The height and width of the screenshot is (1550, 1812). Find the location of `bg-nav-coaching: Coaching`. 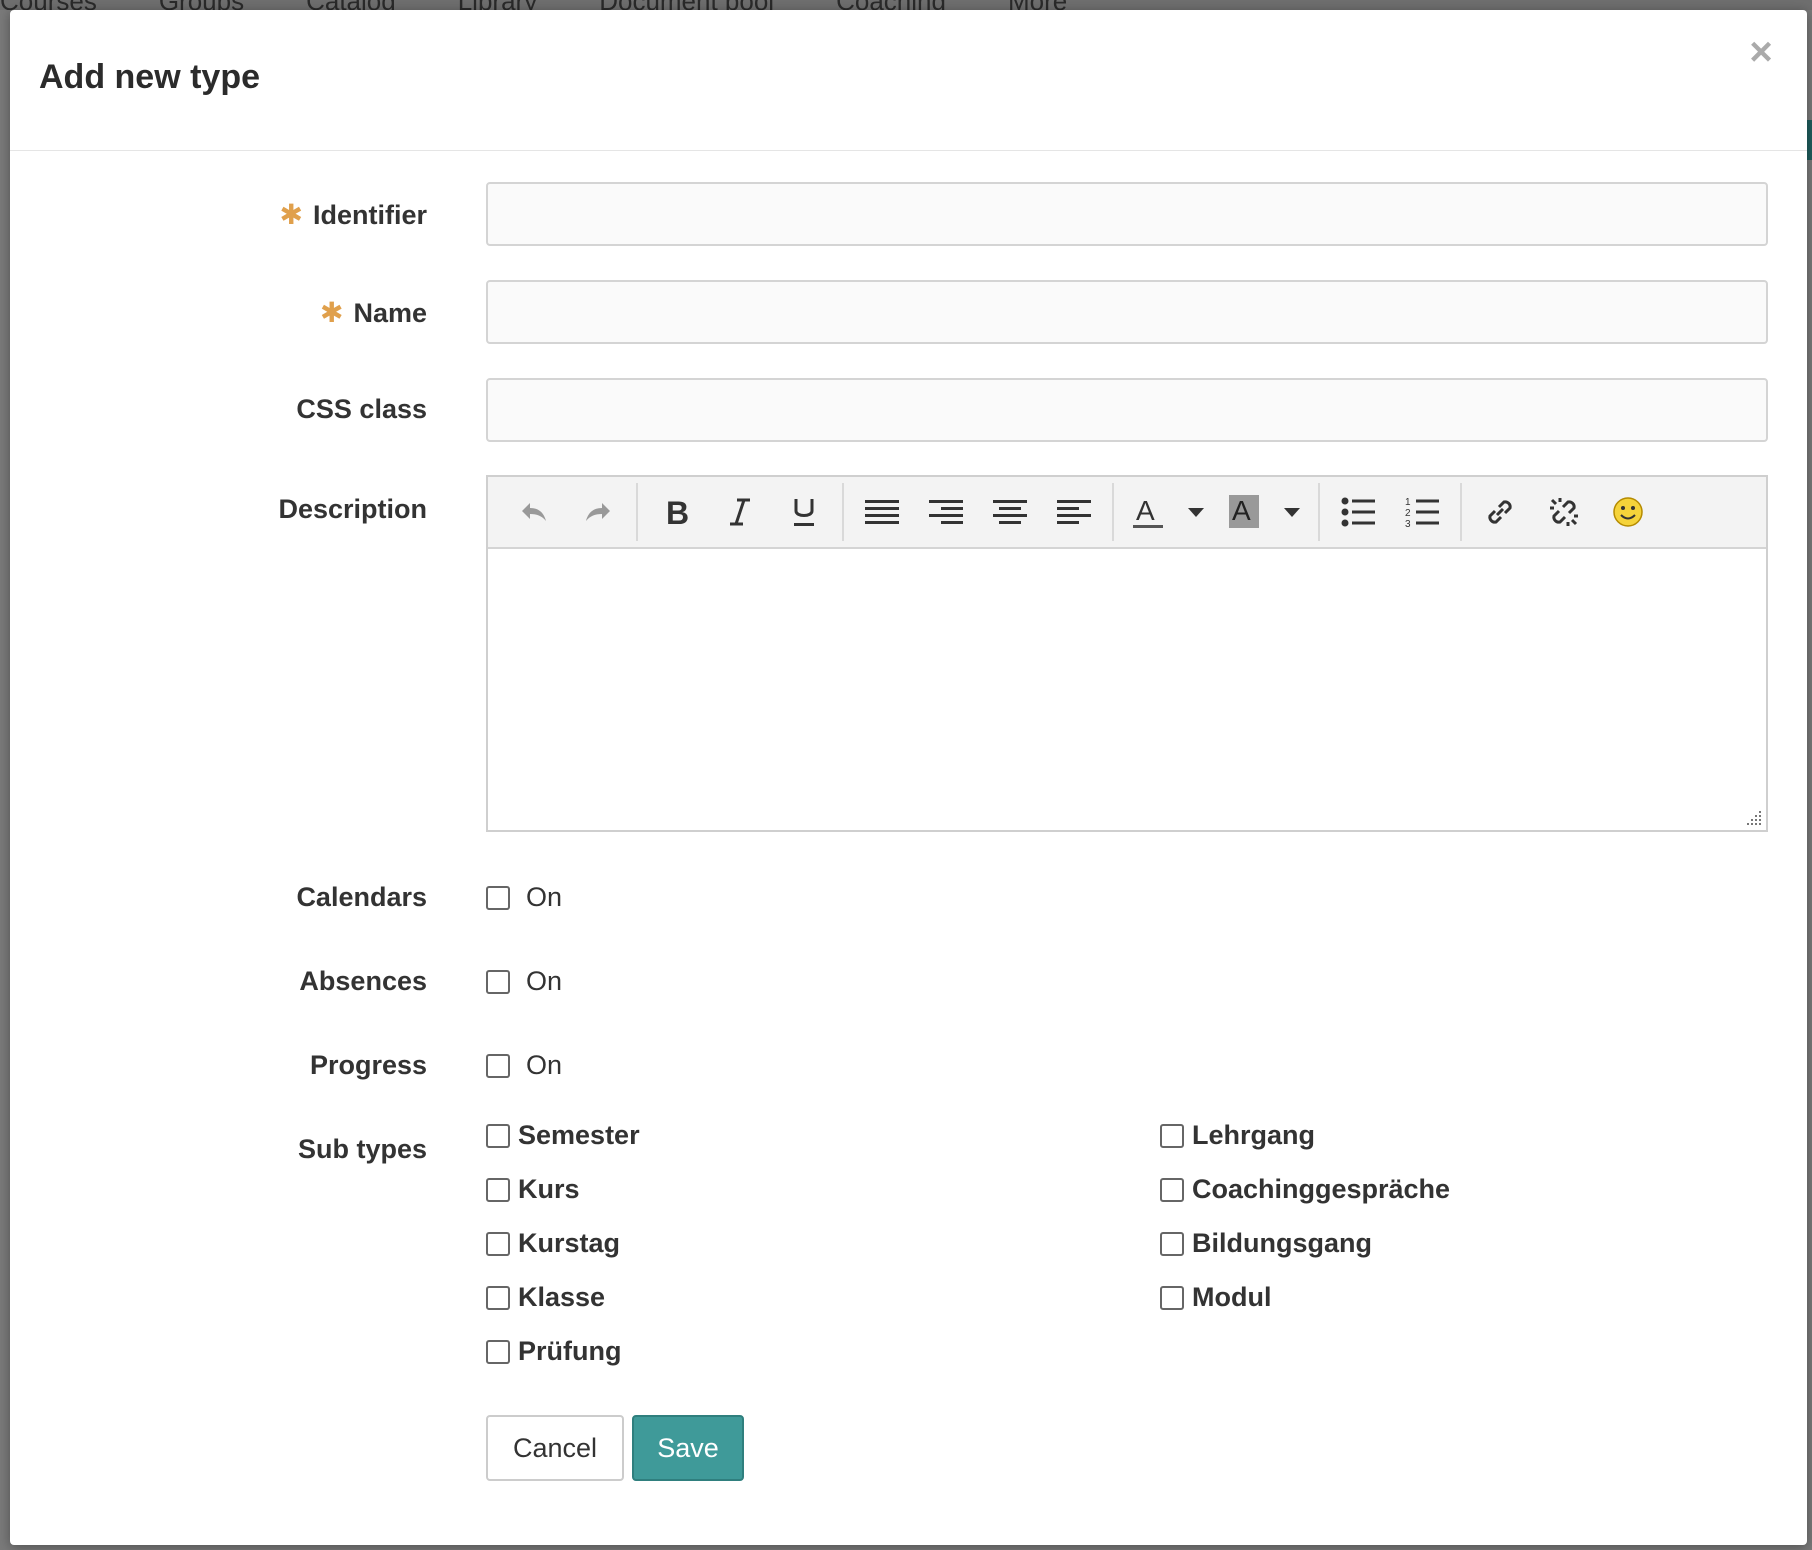

bg-nav-coaching: Coaching is located at coordinates (891, 5).